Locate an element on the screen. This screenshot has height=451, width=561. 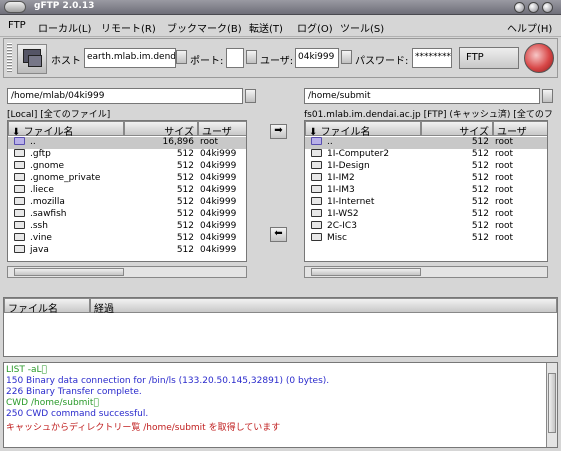
password-label: パスワード: is located at coordinates (382, 61).